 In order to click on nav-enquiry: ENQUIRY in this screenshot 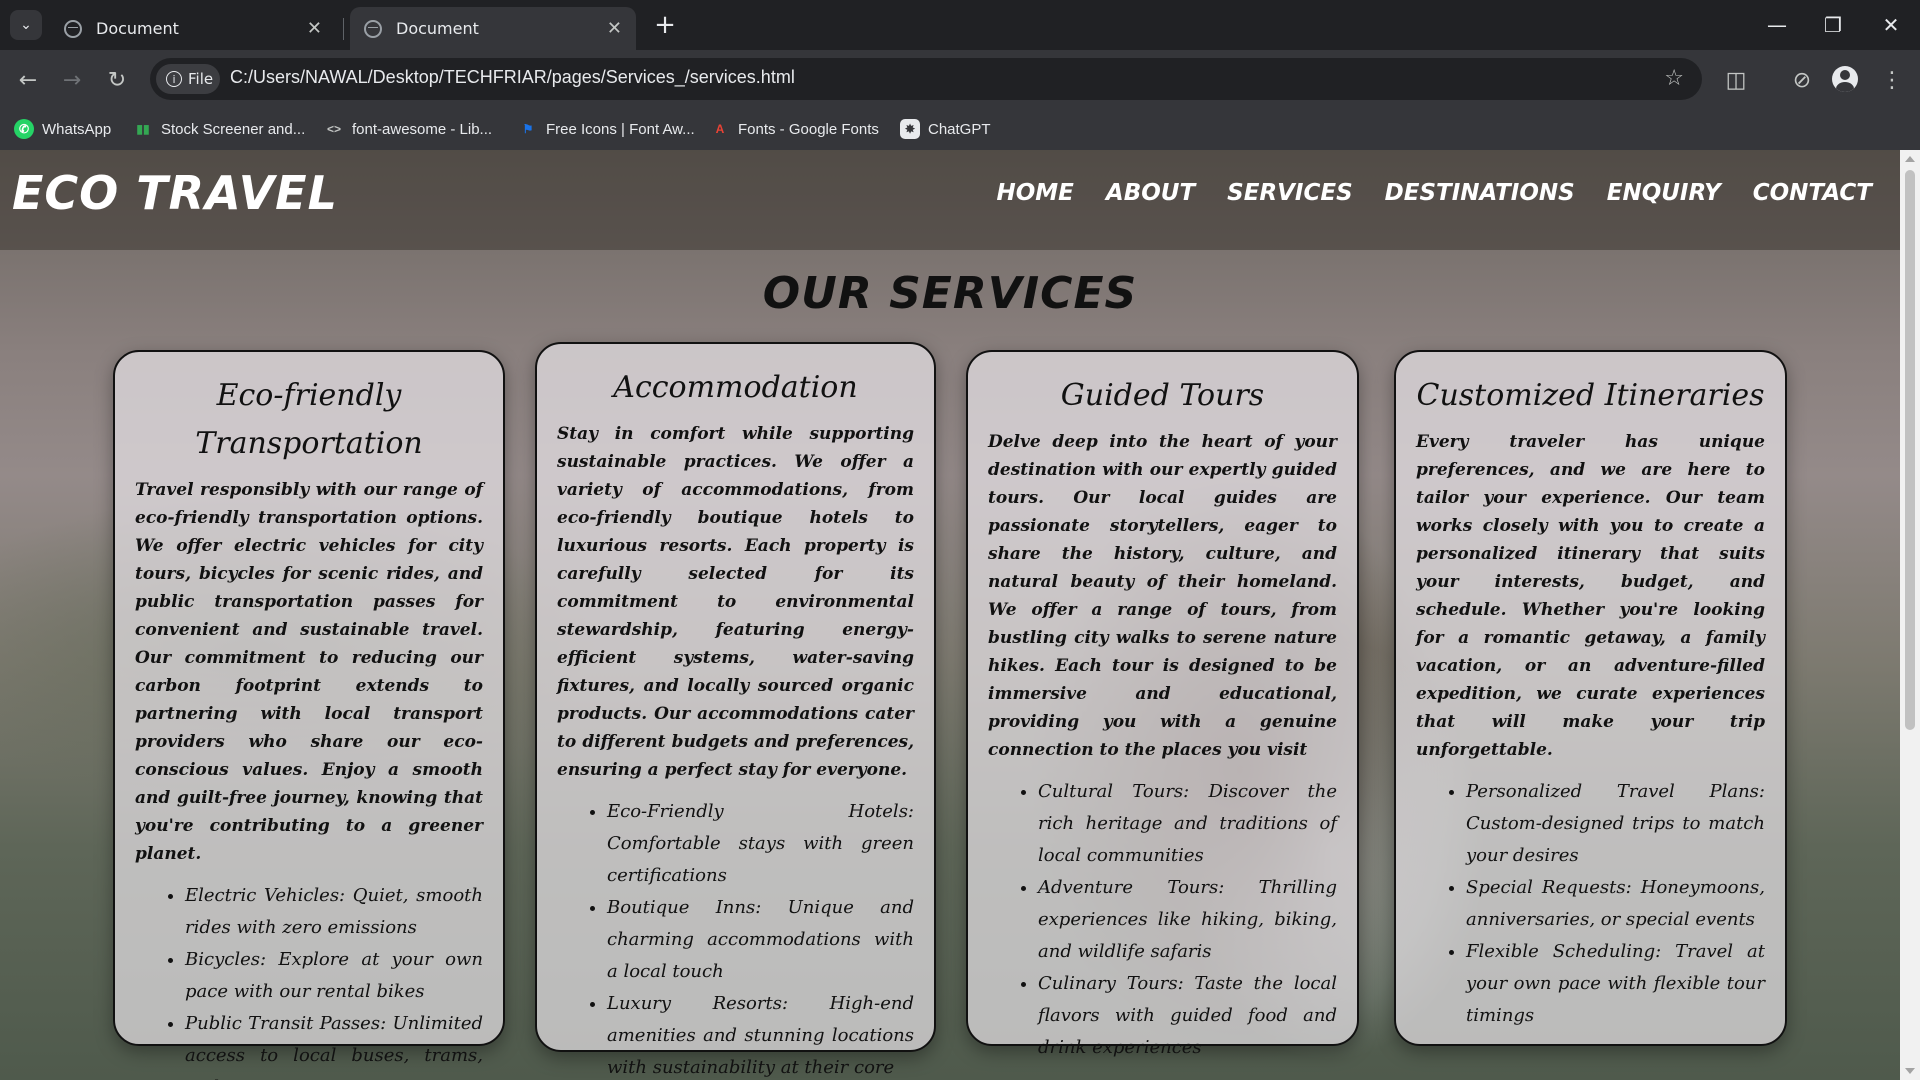, I will do `click(1664, 193)`.